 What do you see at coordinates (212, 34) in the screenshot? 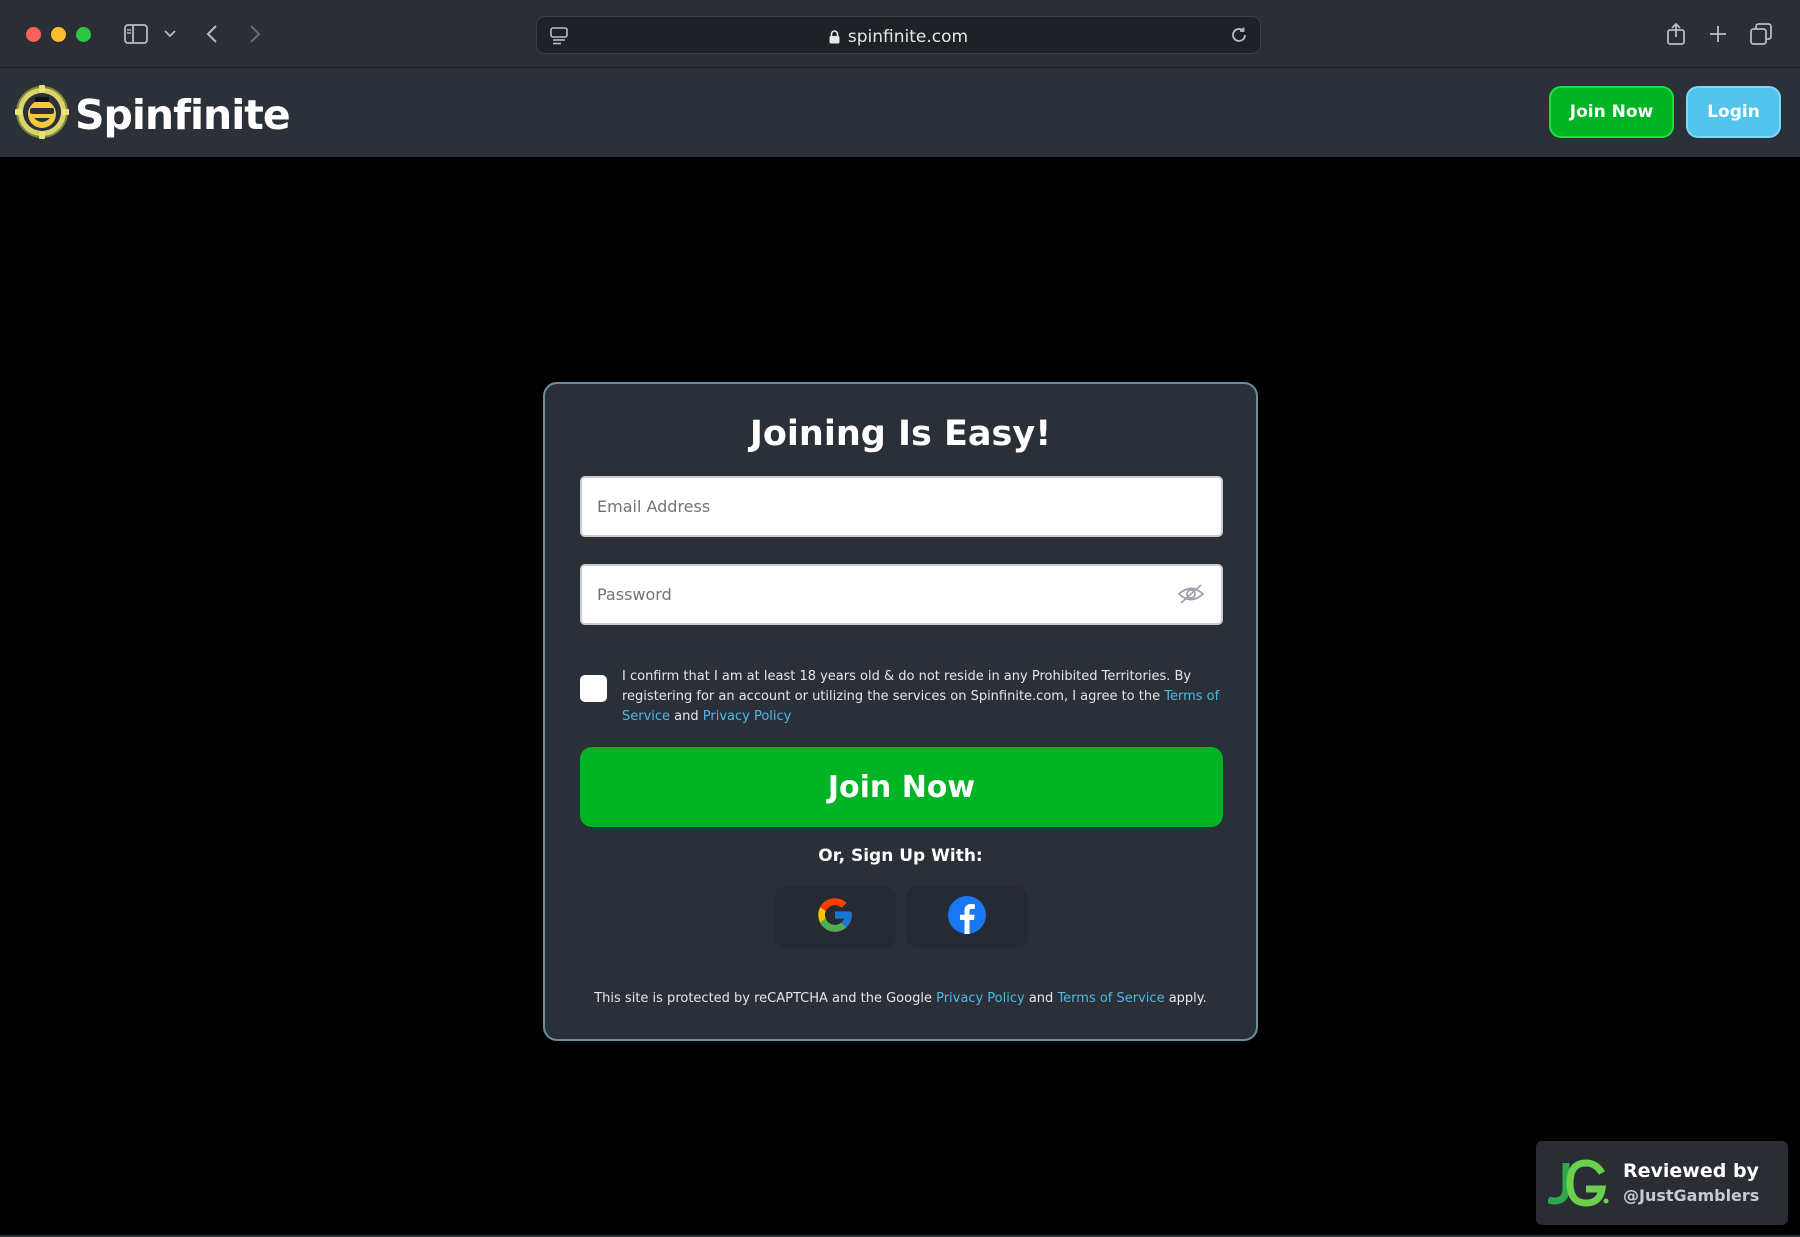
I see `back-icon` at bounding box center [212, 34].